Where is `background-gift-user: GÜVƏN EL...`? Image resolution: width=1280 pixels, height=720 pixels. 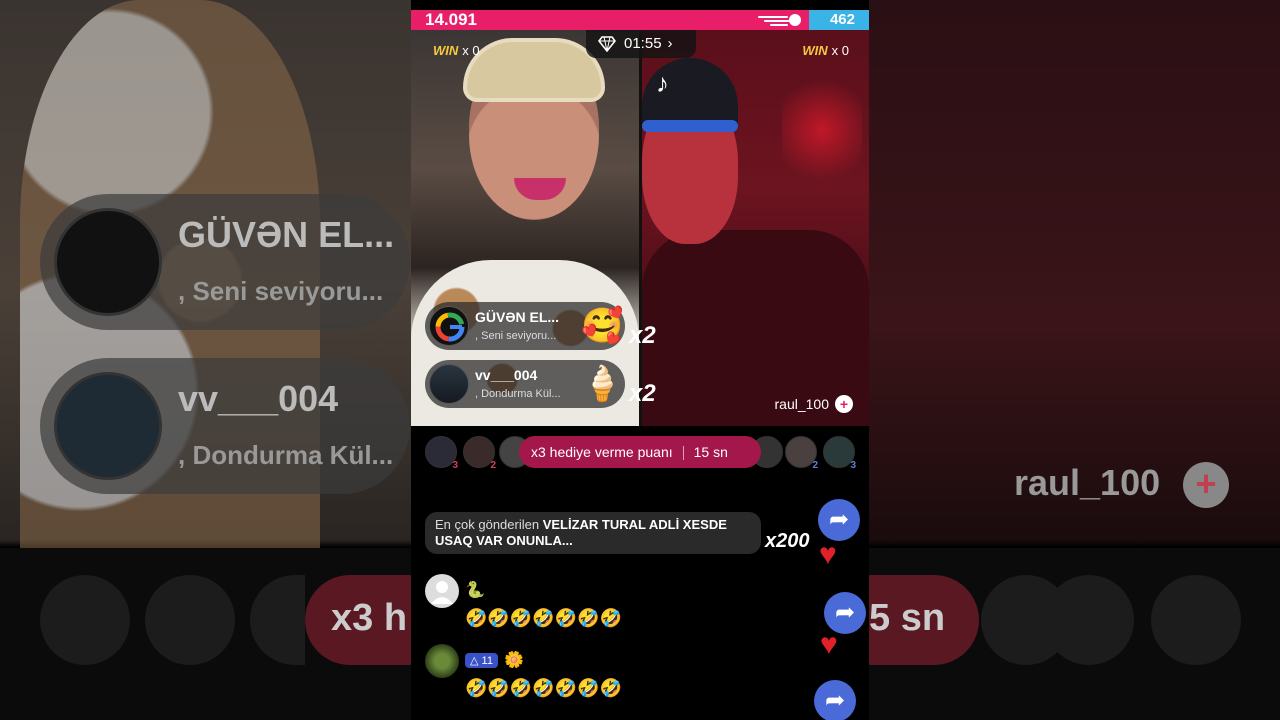 background-gift-user: GÜVƏN EL... is located at coordinates (286, 234).